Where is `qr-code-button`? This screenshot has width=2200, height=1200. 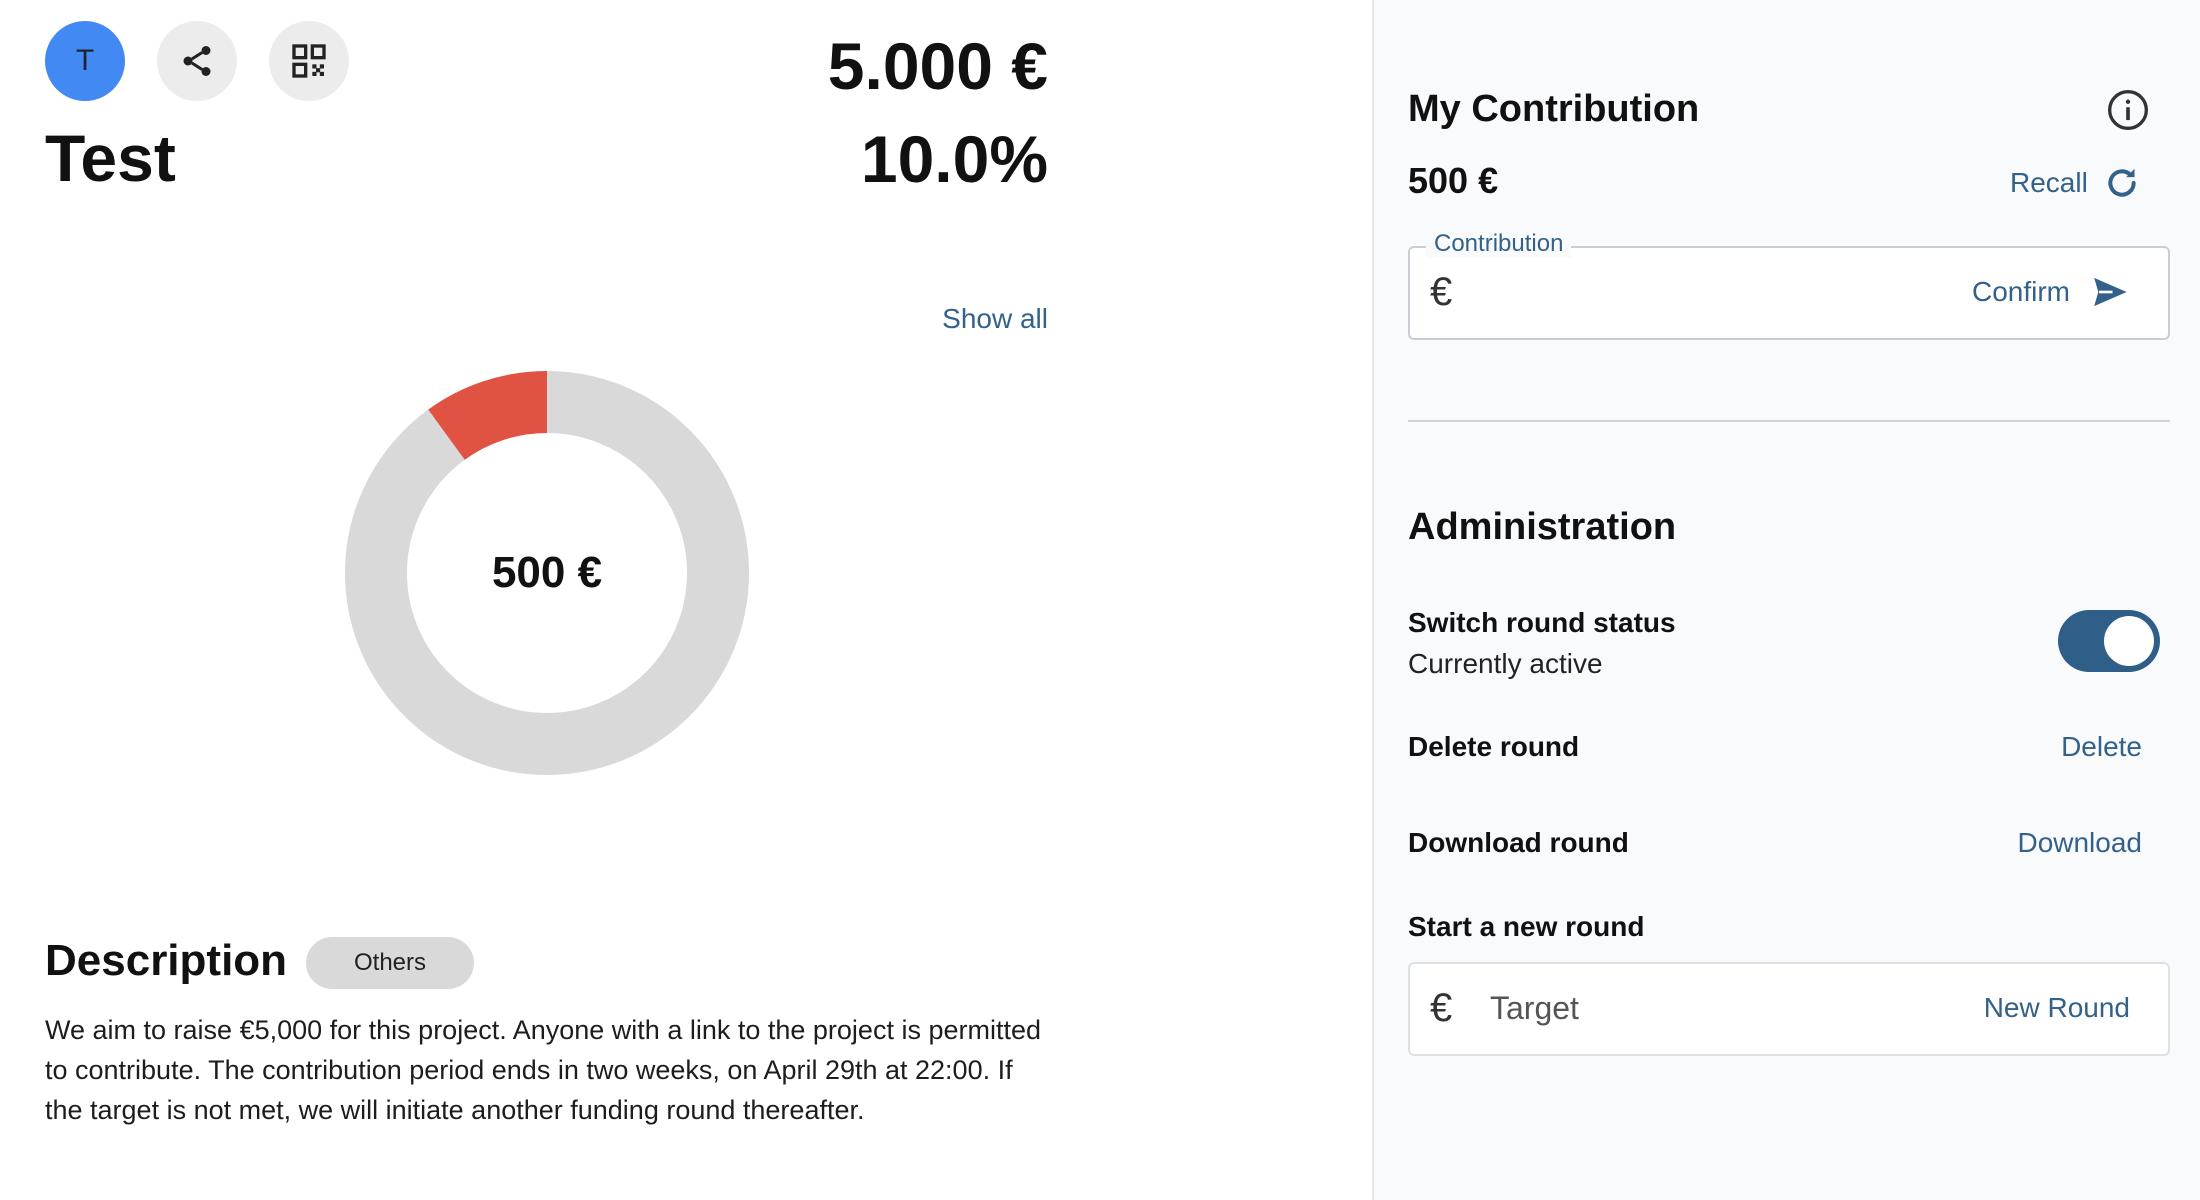 qr-code-button is located at coordinates (309, 61).